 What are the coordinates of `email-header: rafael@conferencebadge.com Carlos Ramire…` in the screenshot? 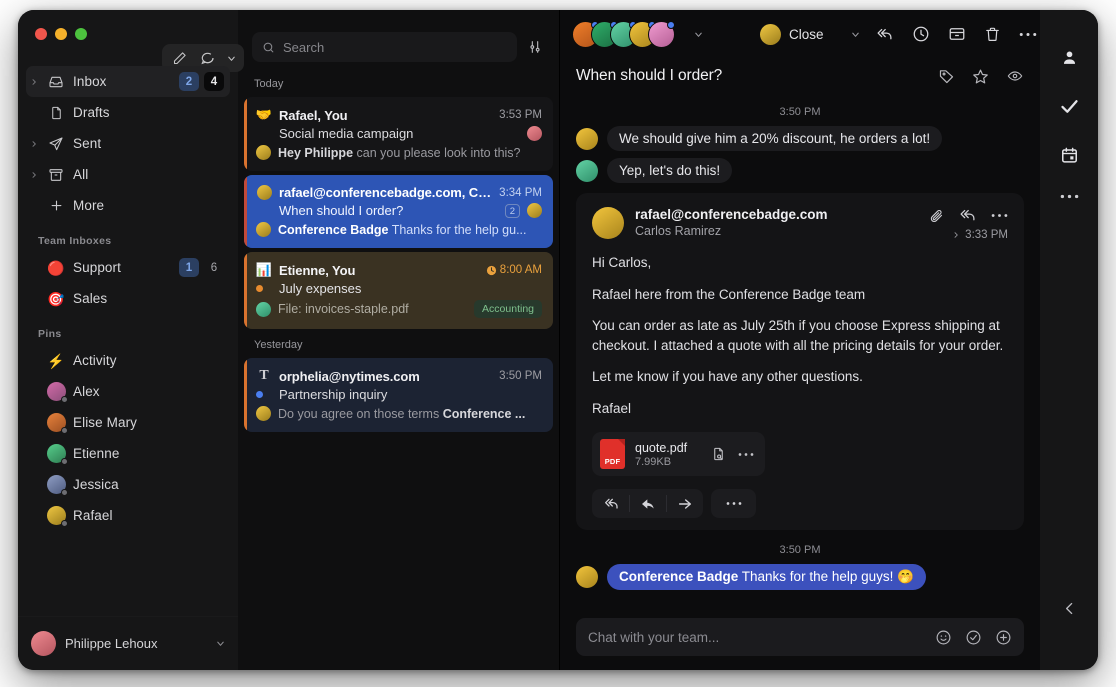 It's located at (800, 224).